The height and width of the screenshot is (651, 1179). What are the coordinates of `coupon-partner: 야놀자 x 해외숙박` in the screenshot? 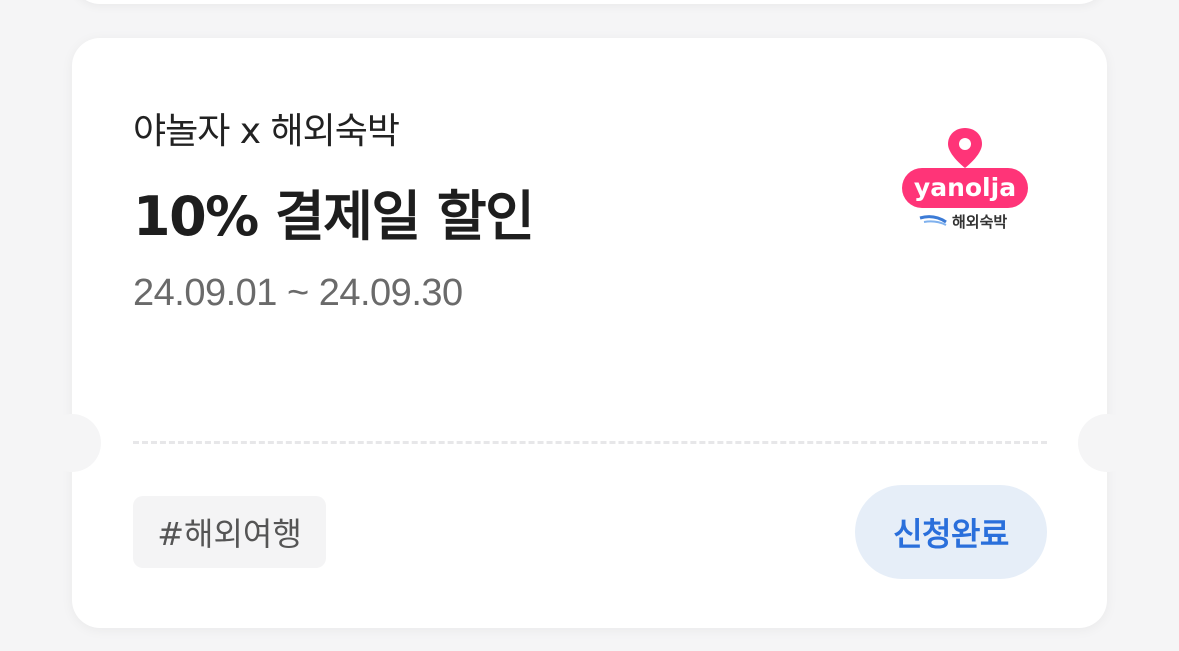 It's located at (266, 131).